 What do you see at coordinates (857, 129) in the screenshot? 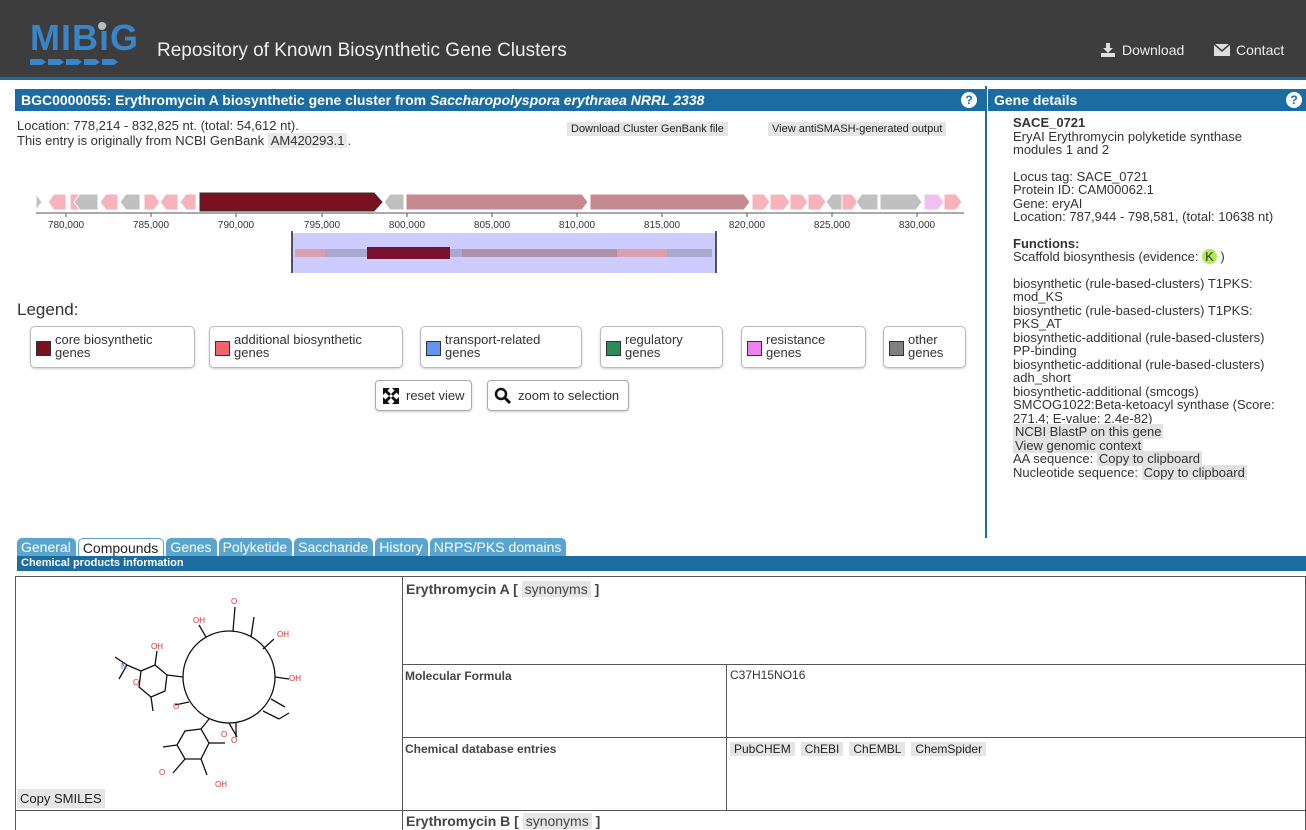
I see `antismash-button: View antiSMASH-generated output` at bounding box center [857, 129].